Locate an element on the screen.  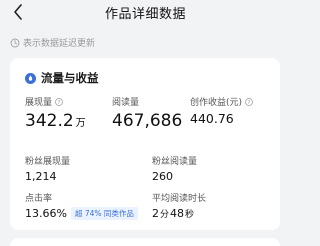
metric-earnings: 创作收益(元) ? 440.76 is located at coordinates (221, 110).